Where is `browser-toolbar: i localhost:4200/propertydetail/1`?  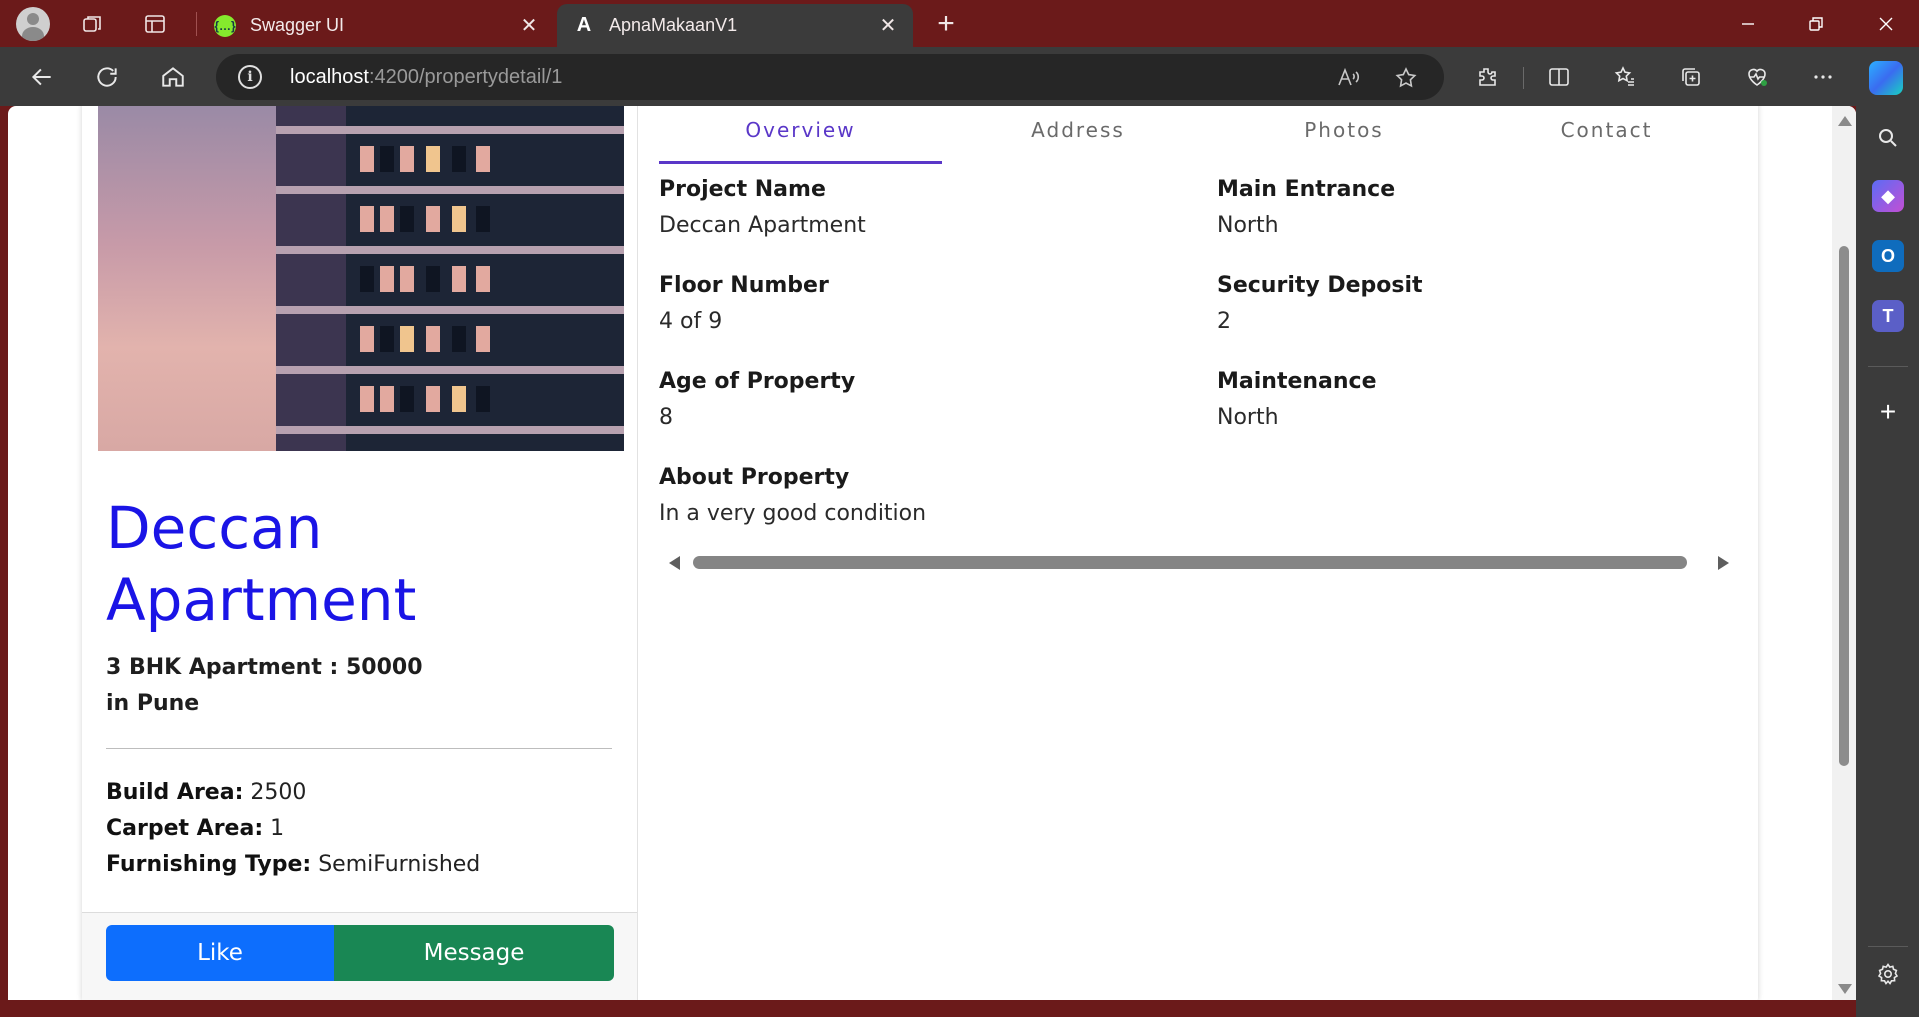 browser-toolbar: i localhost:4200/propertydetail/1 is located at coordinates (959, 76).